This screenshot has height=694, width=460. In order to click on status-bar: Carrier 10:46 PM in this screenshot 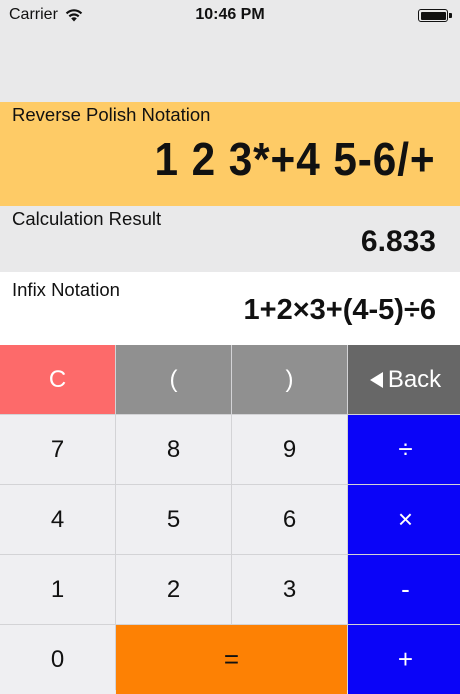, I will do `click(230, 16)`.